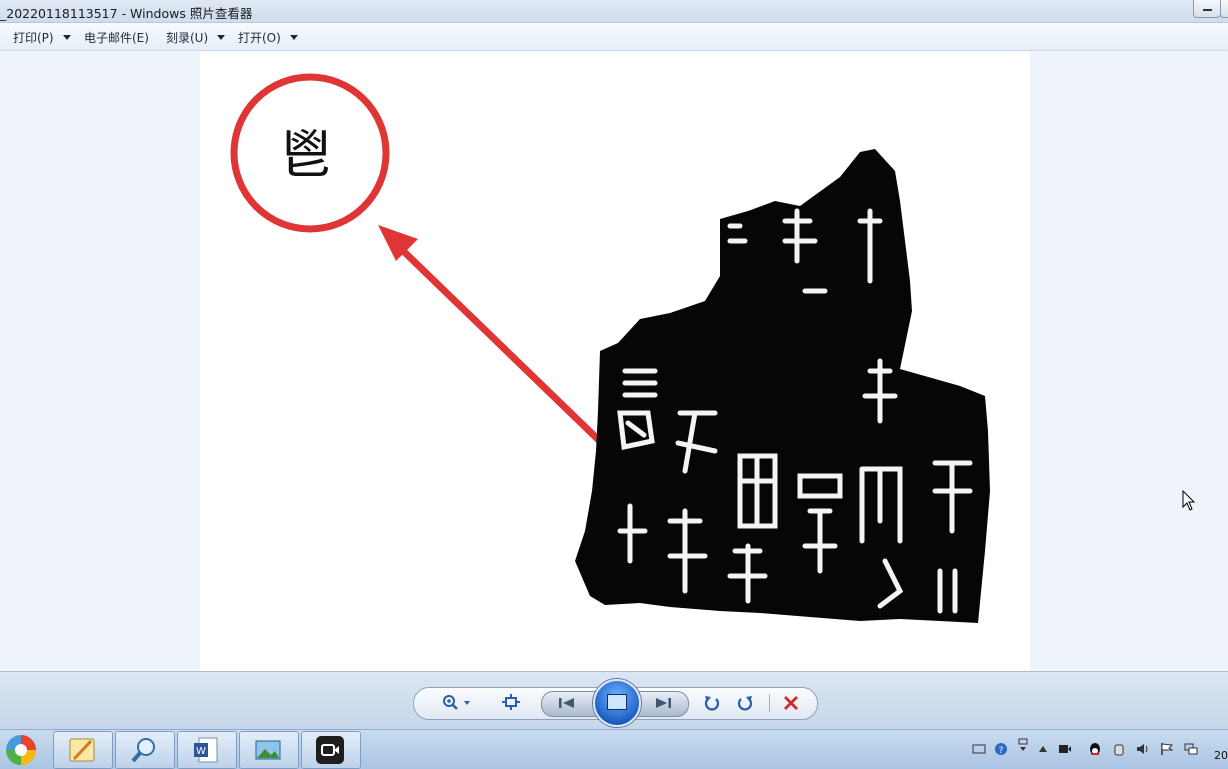  I want to click on menu-email: 电子邮件(E), so click(116, 37).